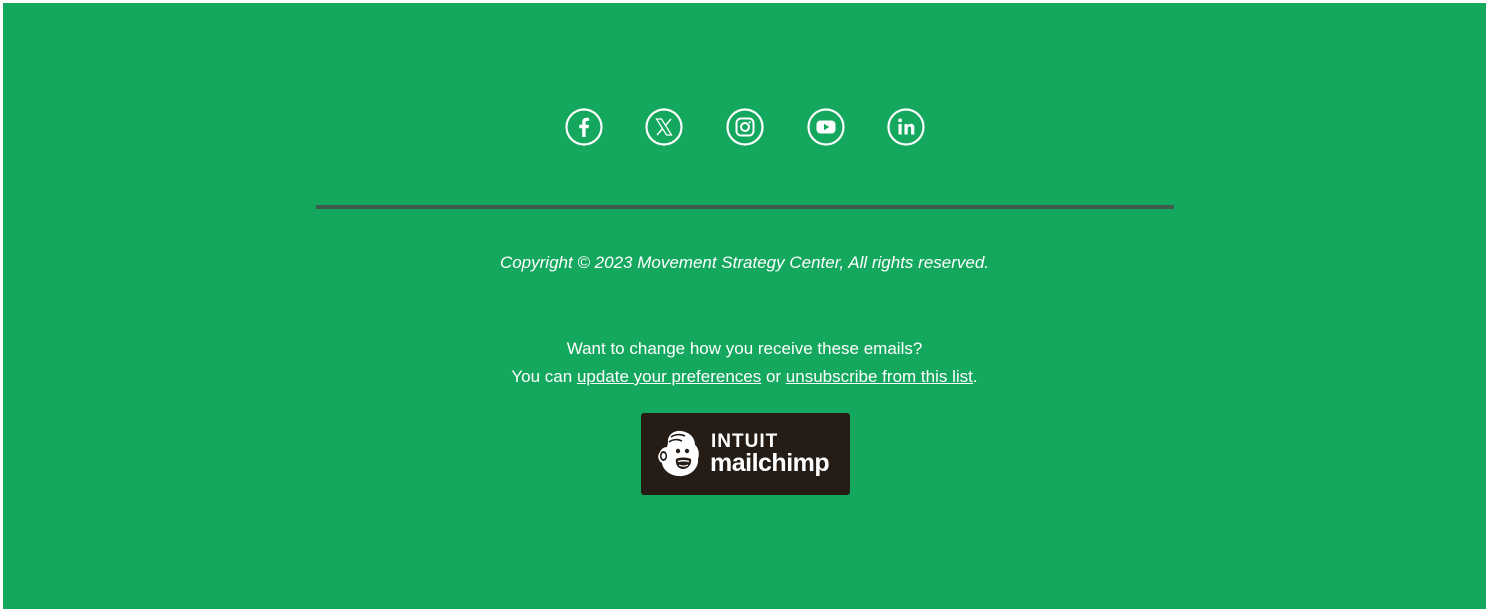 The height and width of the screenshot is (609, 1486). Describe the element at coordinates (975, 376) in the screenshot. I see `preferences-suffix: .` at that location.